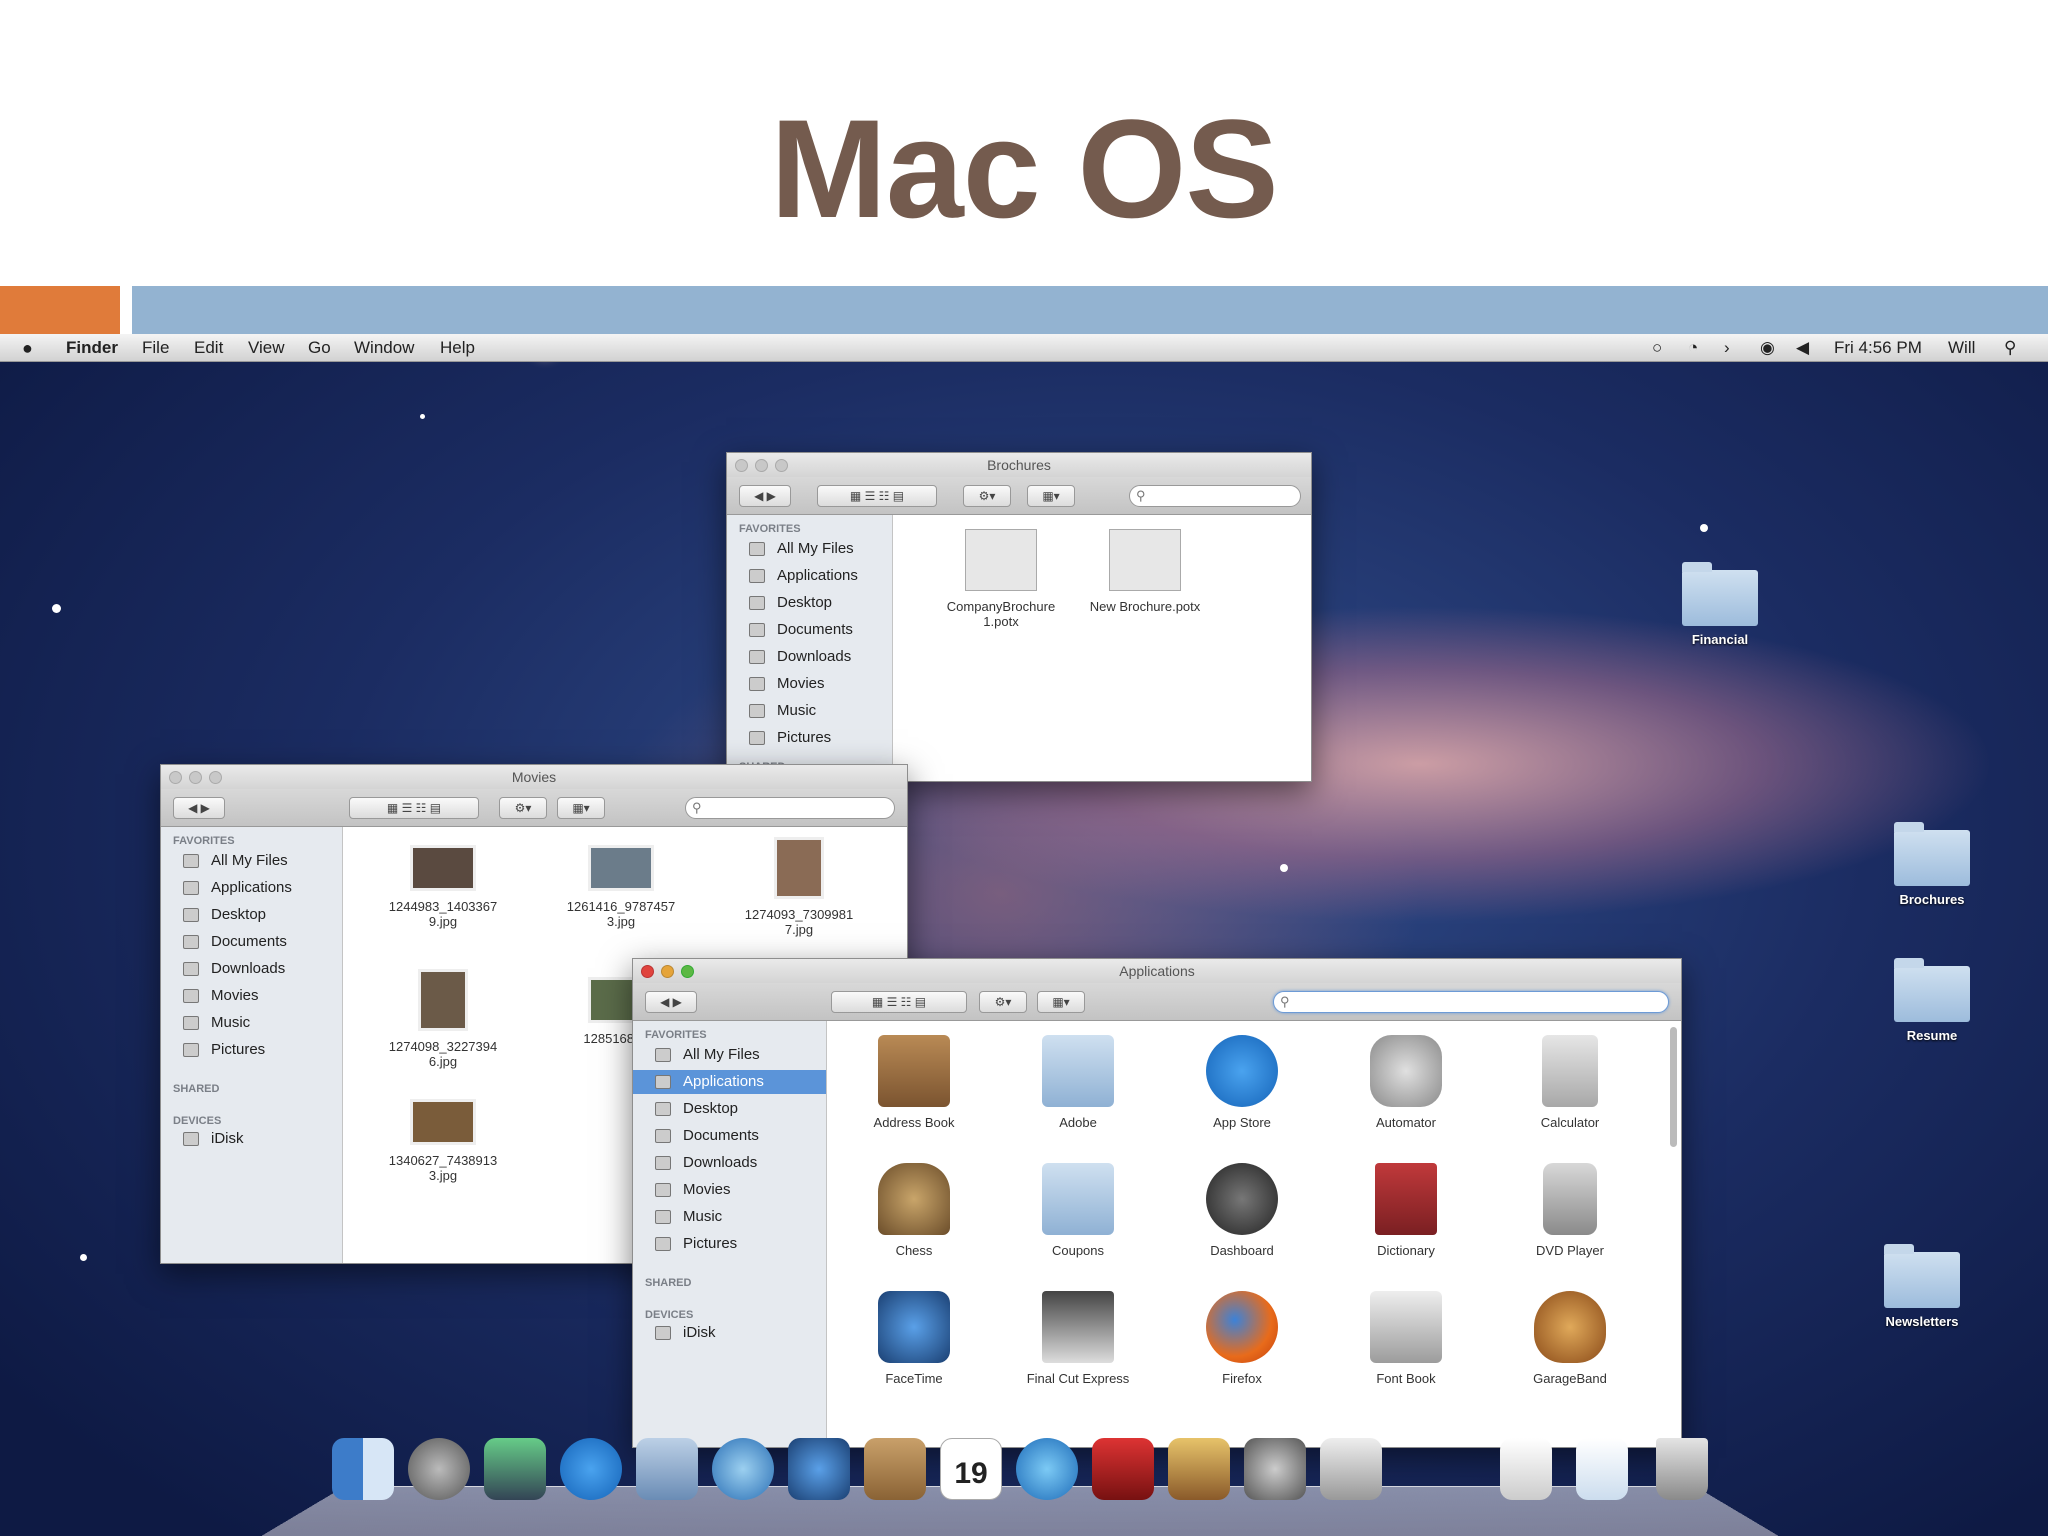 The height and width of the screenshot is (1536, 2048). What do you see at coordinates (155, 348) in the screenshot?
I see `menu-file: File` at bounding box center [155, 348].